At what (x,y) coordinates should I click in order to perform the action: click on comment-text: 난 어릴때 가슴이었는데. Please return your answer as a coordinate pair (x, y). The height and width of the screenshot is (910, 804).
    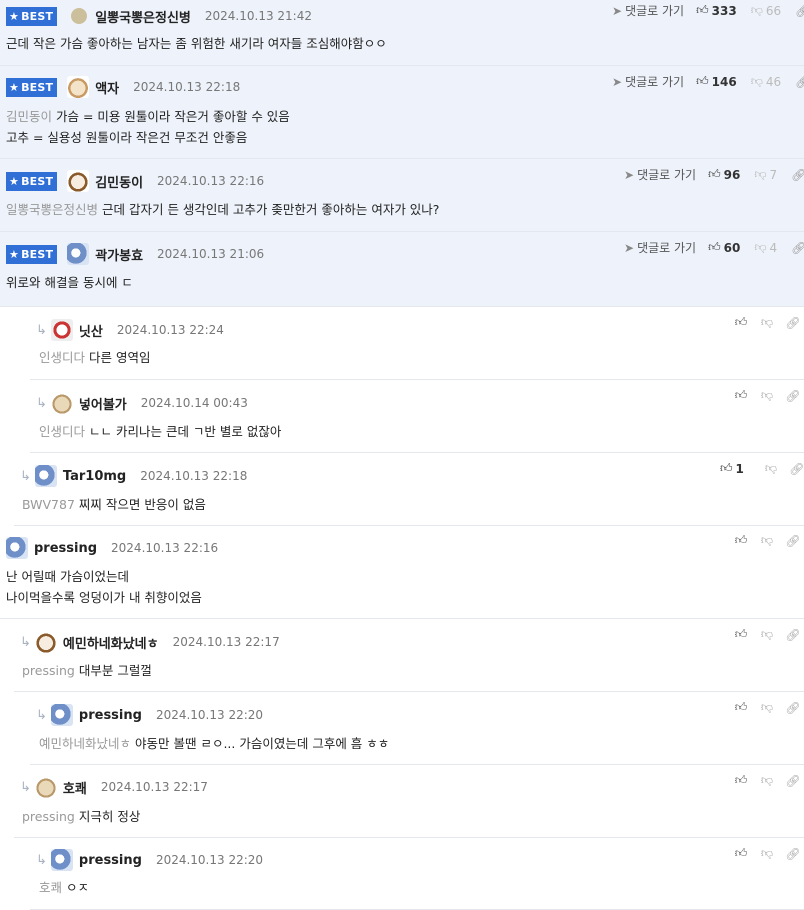
    Looking at the image, I should click on (67, 576).